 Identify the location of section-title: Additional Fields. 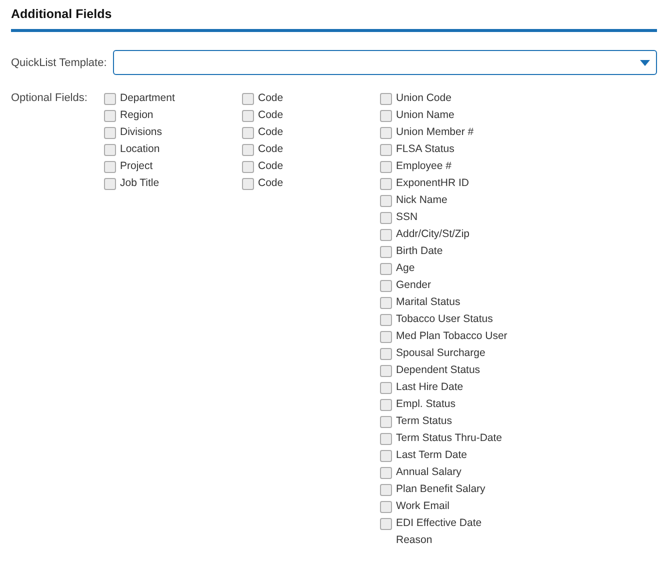
(62, 14).